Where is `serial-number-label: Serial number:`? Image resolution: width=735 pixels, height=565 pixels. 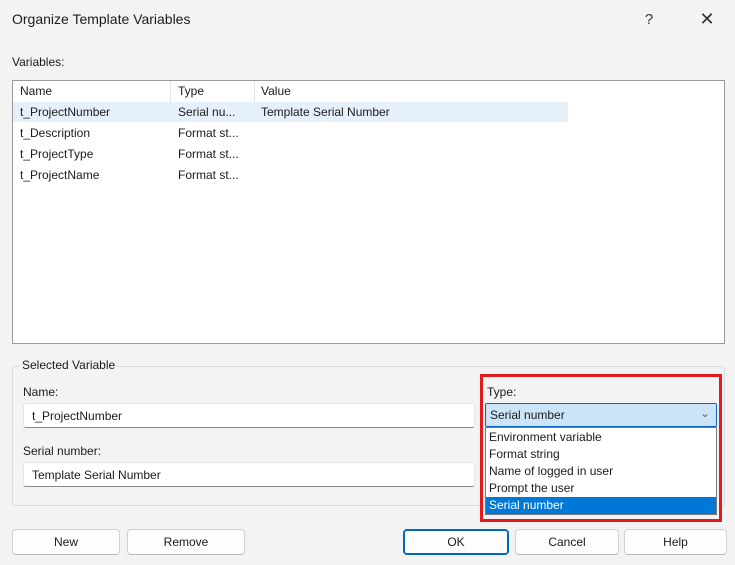
serial-number-label: Serial number: is located at coordinates (62, 451).